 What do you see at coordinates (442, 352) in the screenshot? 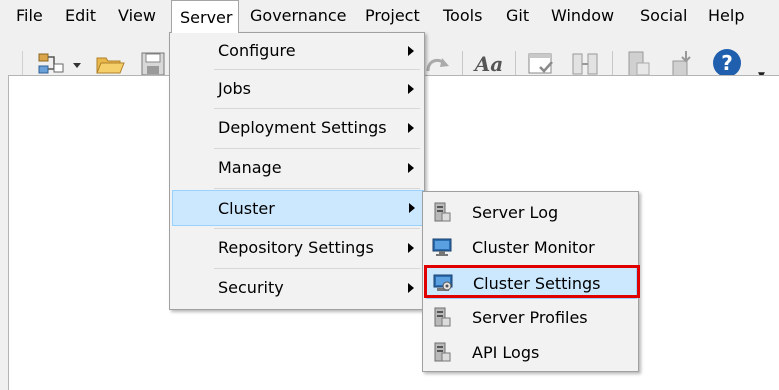
I see `api-logs-icon` at bounding box center [442, 352].